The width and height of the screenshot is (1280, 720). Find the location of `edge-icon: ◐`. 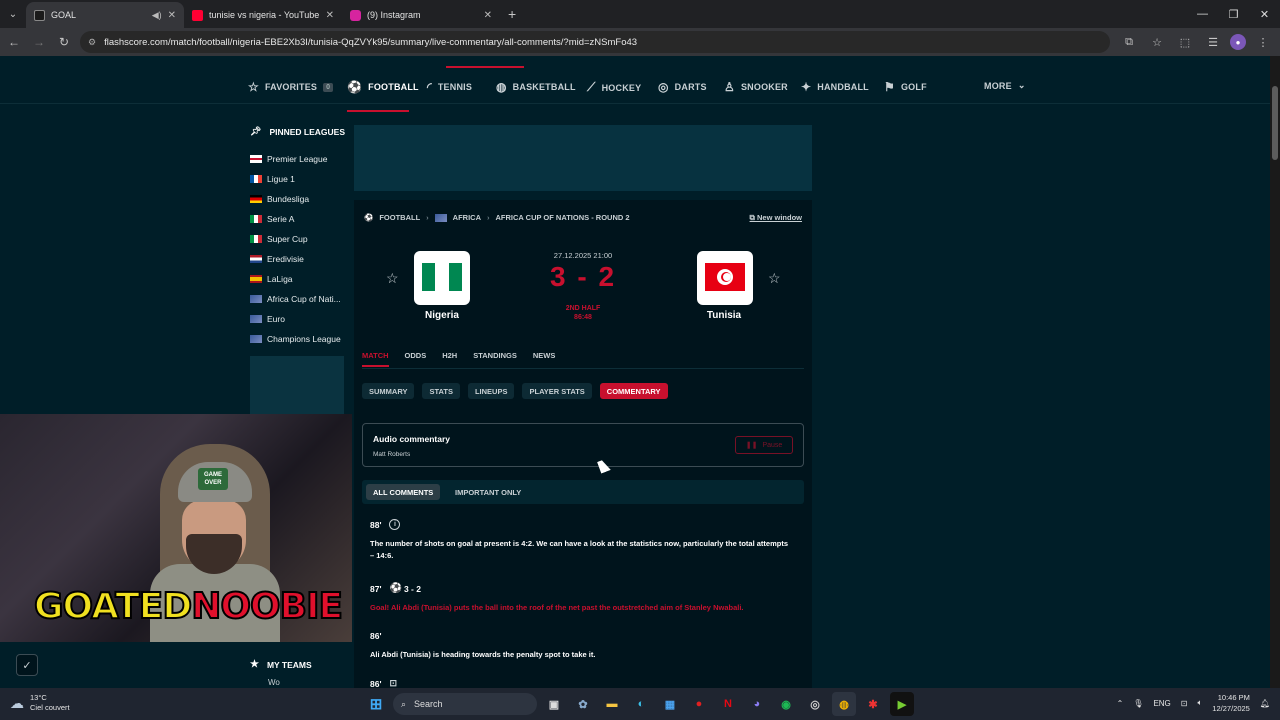

edge-icon: ◐ is located at coordinates (641, 704).